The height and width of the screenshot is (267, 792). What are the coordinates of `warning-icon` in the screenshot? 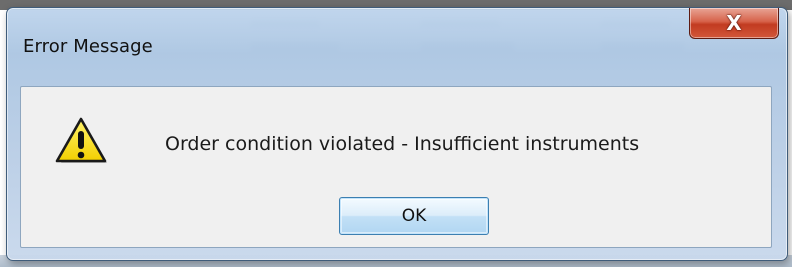 It's located at (81, 140).